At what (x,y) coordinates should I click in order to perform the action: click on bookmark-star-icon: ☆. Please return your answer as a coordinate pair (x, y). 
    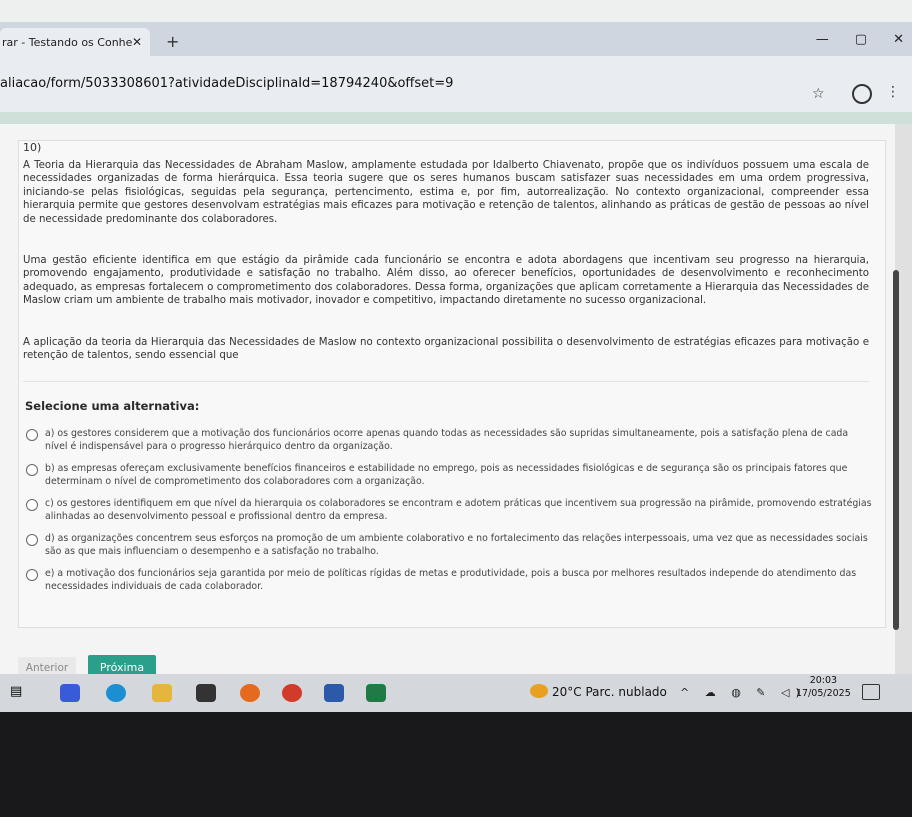
    Looking at the image, I should click on (818, 94).